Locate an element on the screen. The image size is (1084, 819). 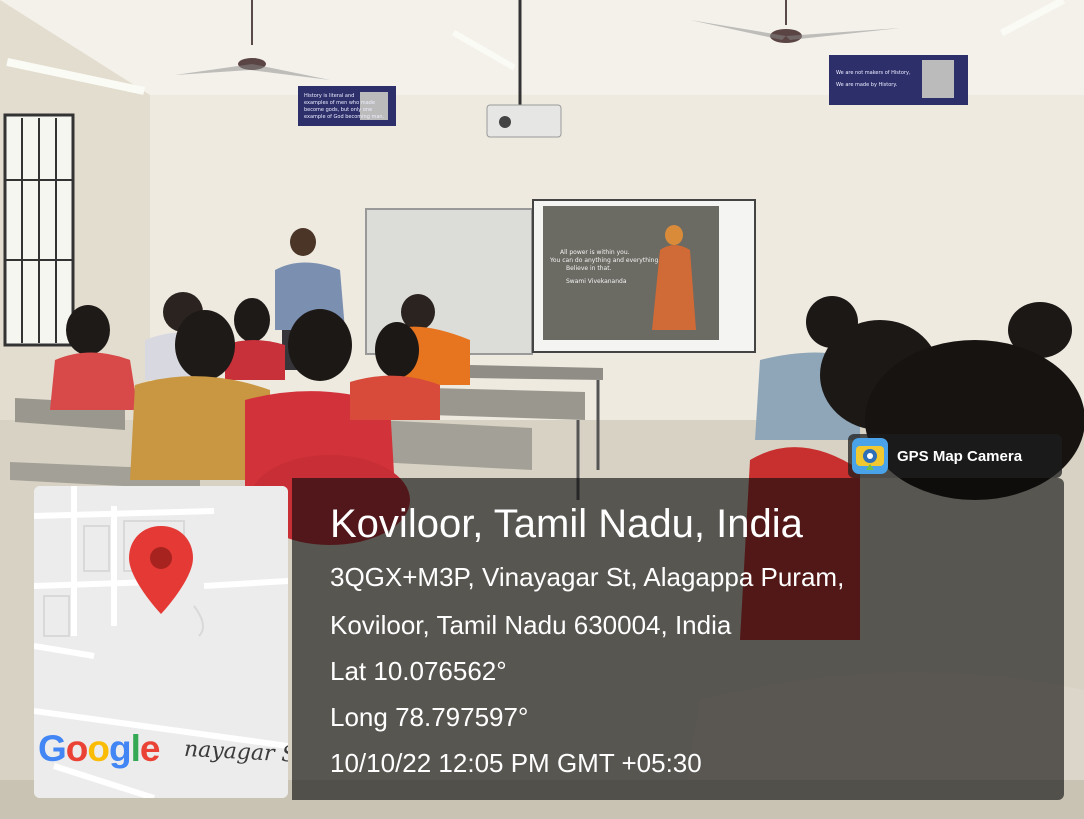
gps-map-camera-badge: GPS Map Camera is located at coordinates (955, 456).